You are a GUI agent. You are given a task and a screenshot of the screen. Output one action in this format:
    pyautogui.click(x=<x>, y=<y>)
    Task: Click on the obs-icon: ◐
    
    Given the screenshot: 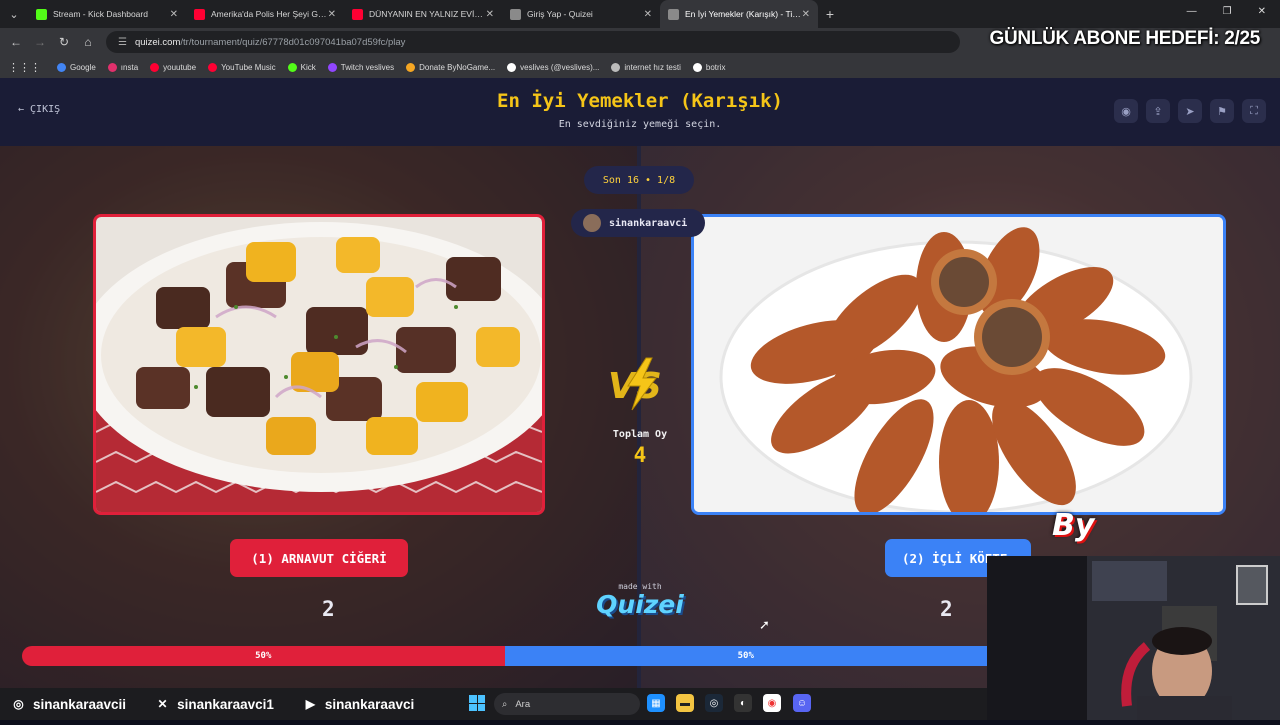 What is the action you would take?
    pyautogui.click(x=743, y=703)
    